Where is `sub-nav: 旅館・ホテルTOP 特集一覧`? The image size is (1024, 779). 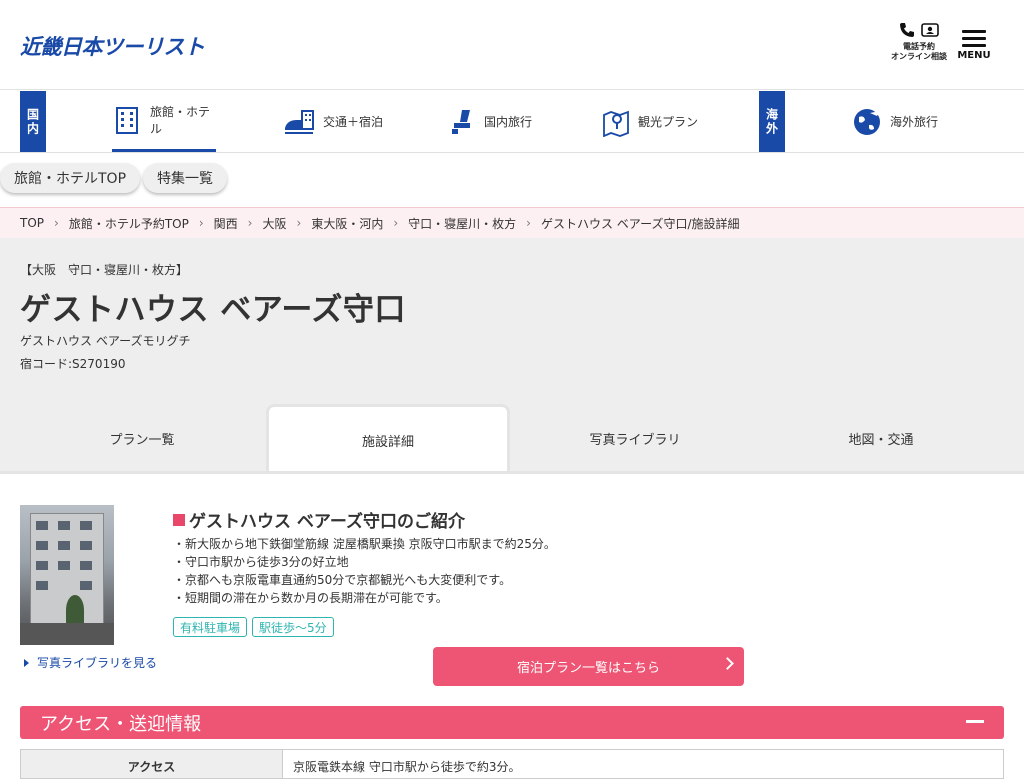 sub-nav: 旅館・ホテルTOP 特集一覧 is located at coordinates (512, 180).